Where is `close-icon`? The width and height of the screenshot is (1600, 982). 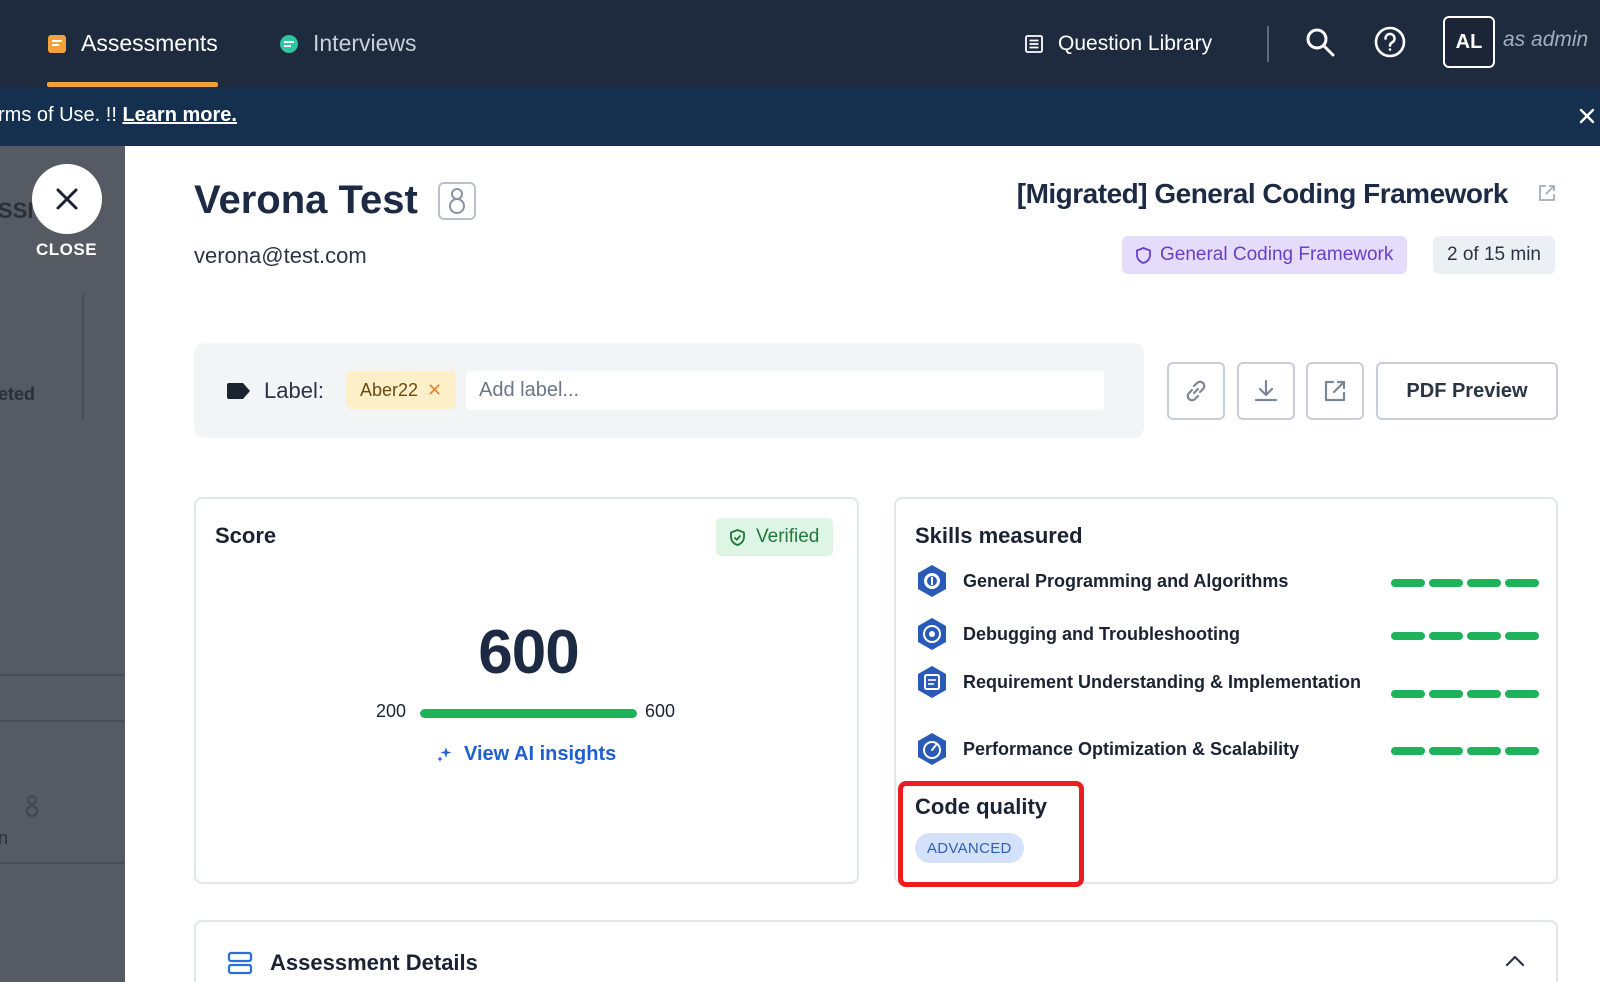 close-icon is located at coordinates (67, 199).